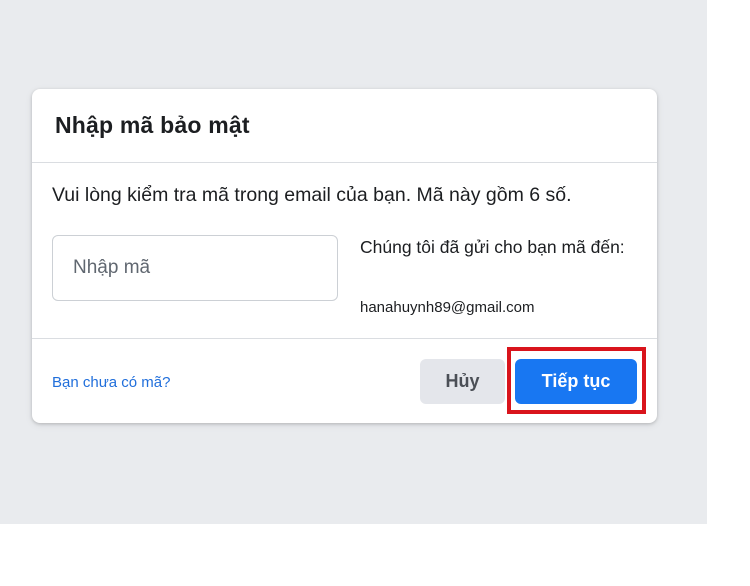 Image resolution: width=750 pixels, height=586 pixels. What do you see at coordinates (492, 247) in the screenshot?
I see `sent-to-label: Chúng tôi đã gửi cho bạn mã đến:` at bounding box center [492, 247].